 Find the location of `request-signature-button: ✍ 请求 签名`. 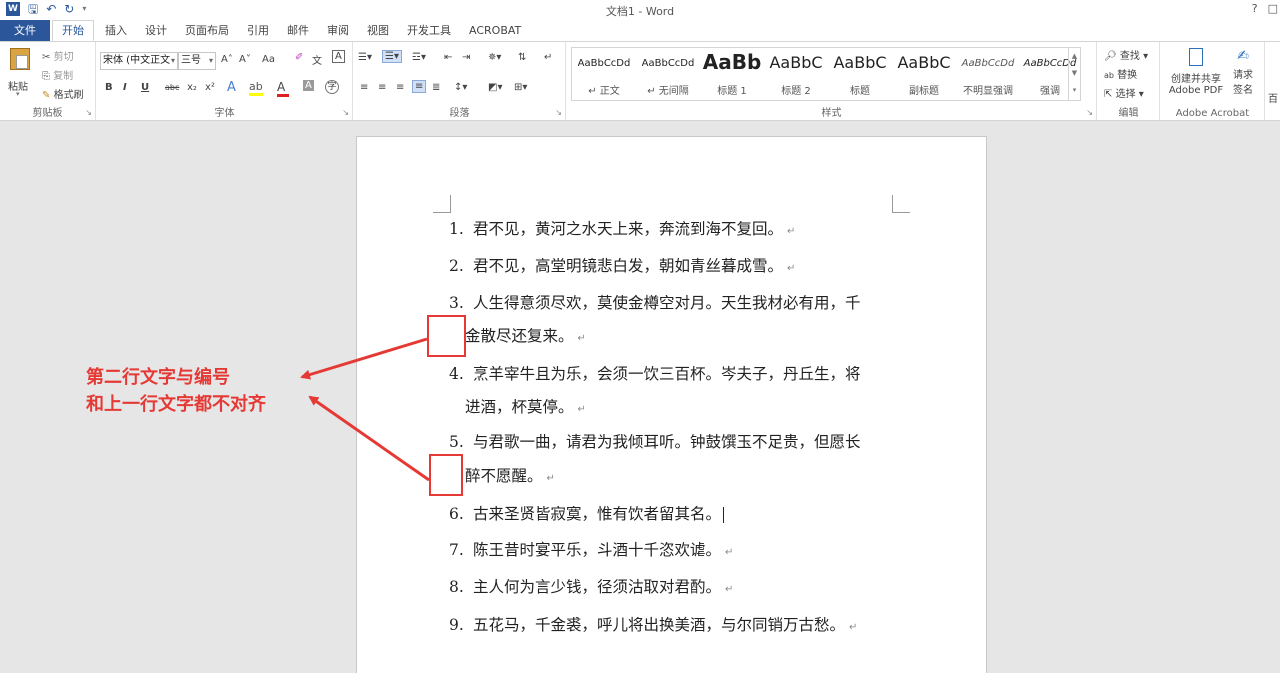

request-signature-button: ✍ 请求 签名 is located at coordinates (1243, 76).